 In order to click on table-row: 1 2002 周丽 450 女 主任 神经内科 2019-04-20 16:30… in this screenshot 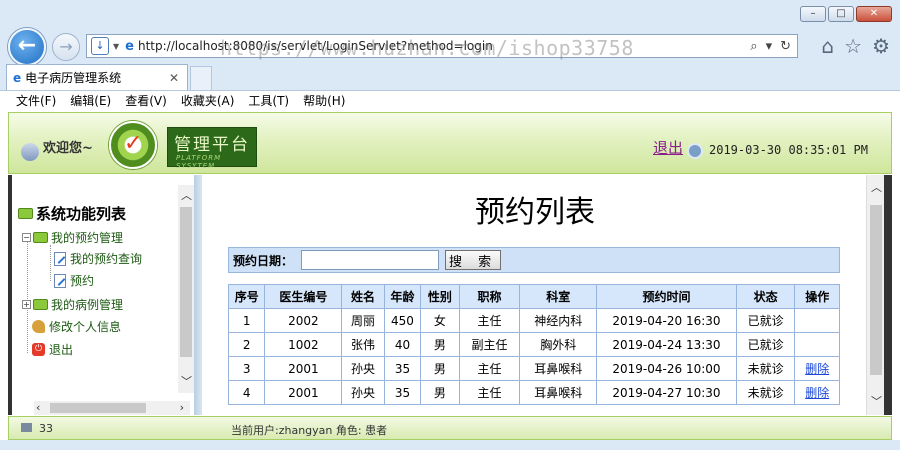, I will do `click(533, 320)`.